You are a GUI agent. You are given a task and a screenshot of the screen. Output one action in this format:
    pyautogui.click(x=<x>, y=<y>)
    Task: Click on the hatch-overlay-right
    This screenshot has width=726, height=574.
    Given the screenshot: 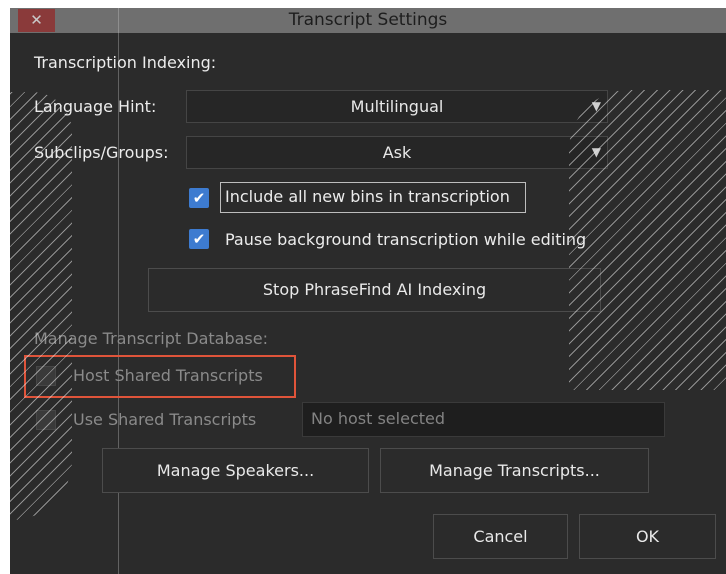 What is the action you would take?
    pyautogui.click(x=647, y=240)
    